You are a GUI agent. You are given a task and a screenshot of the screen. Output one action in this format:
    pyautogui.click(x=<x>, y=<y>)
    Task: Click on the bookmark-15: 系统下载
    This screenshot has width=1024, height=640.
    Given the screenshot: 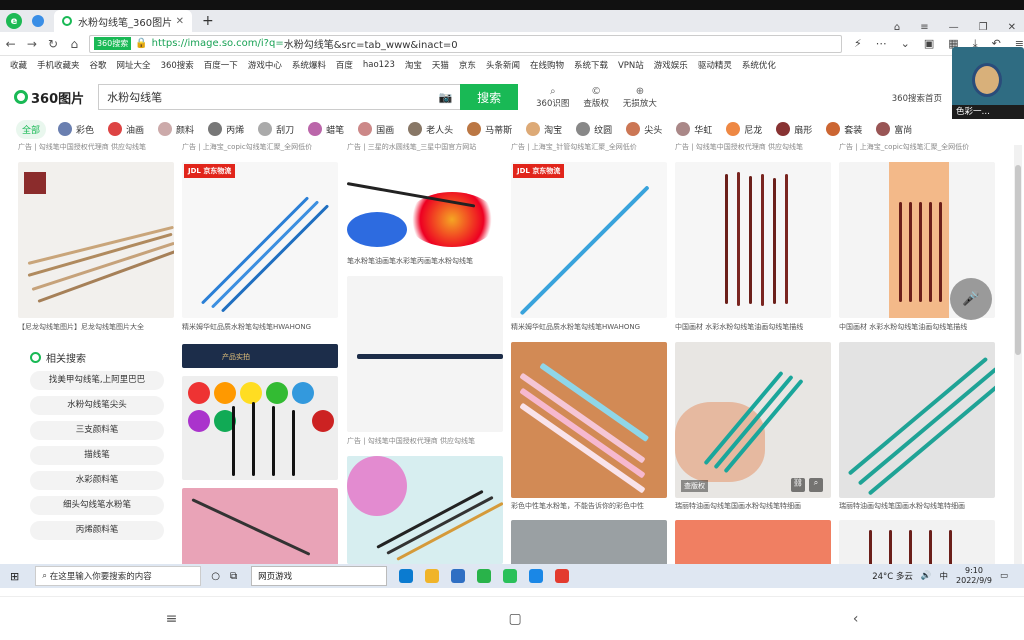 What is the action you would take?
    pyautogui.click(x=591, y=65)
    